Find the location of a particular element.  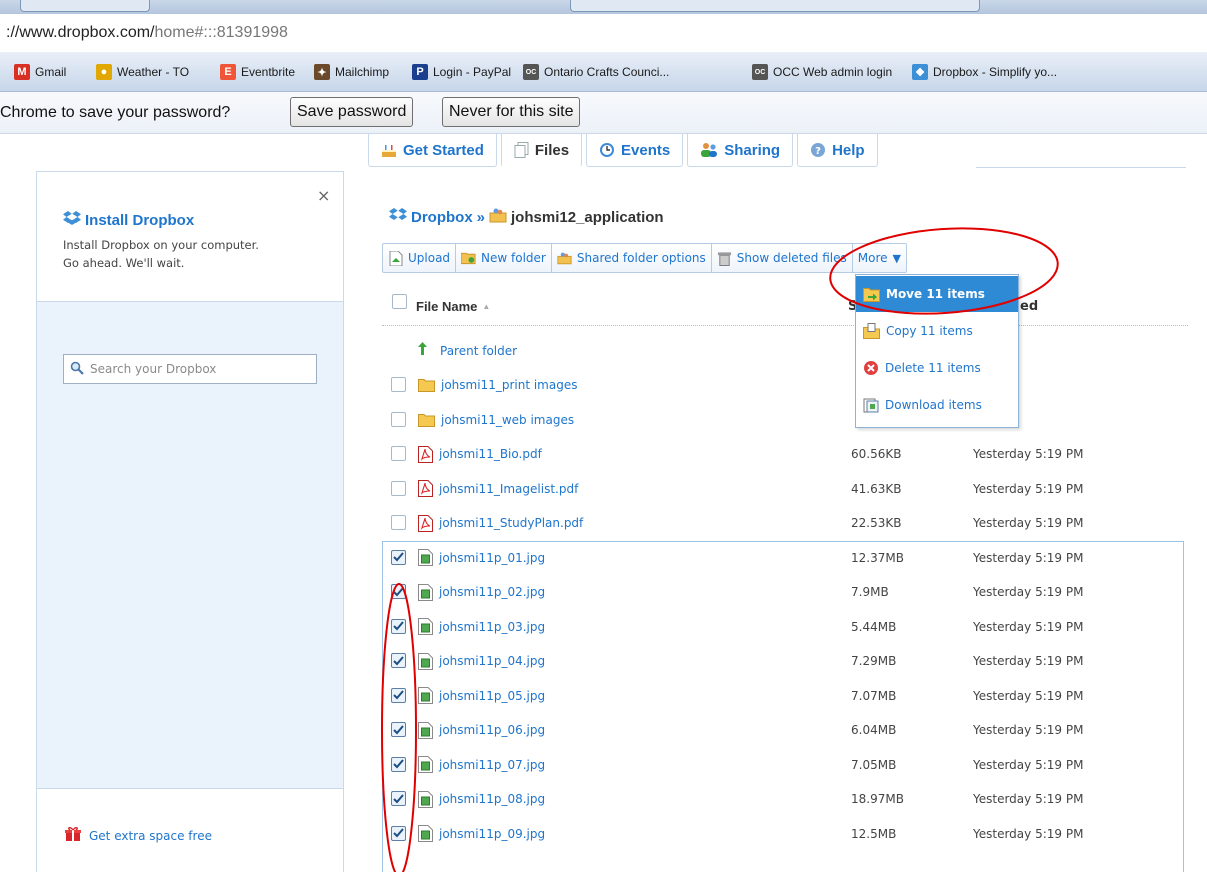

tab-files: Files is located at coordinates (541, 150).